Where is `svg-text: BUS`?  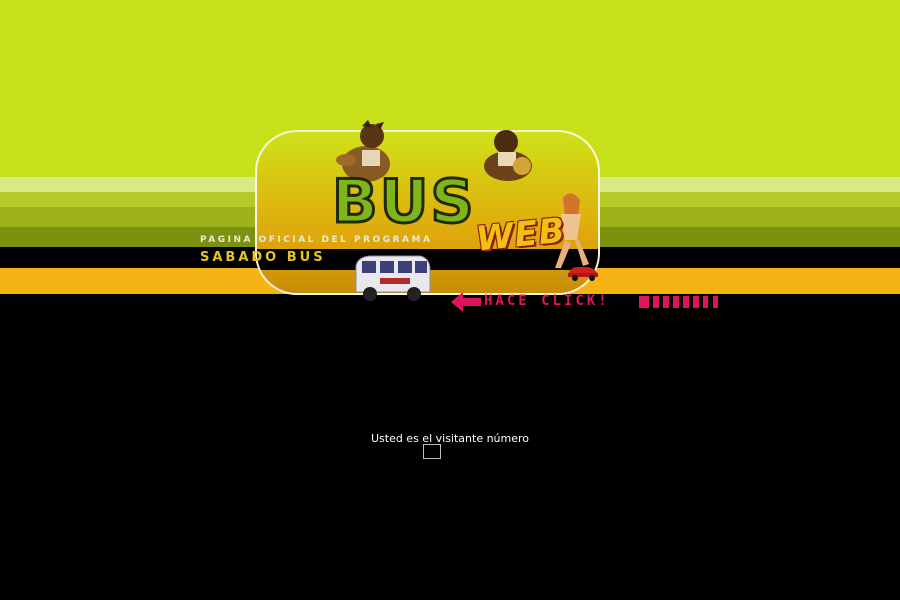 svg-text: BUS is located at coordinates (404, 199).